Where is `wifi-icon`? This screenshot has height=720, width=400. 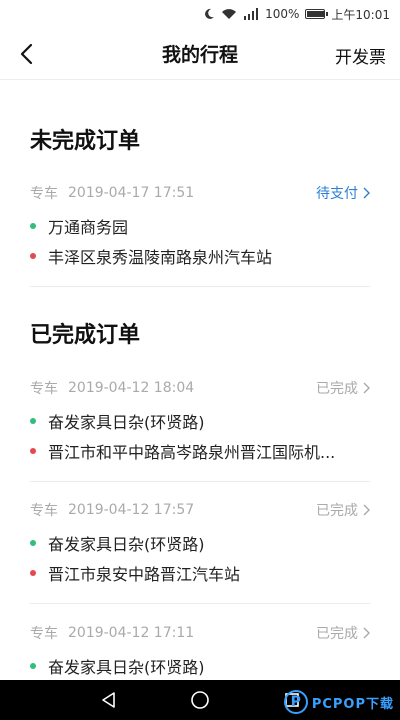 wifi-icon is located at coordinates (229, 14).